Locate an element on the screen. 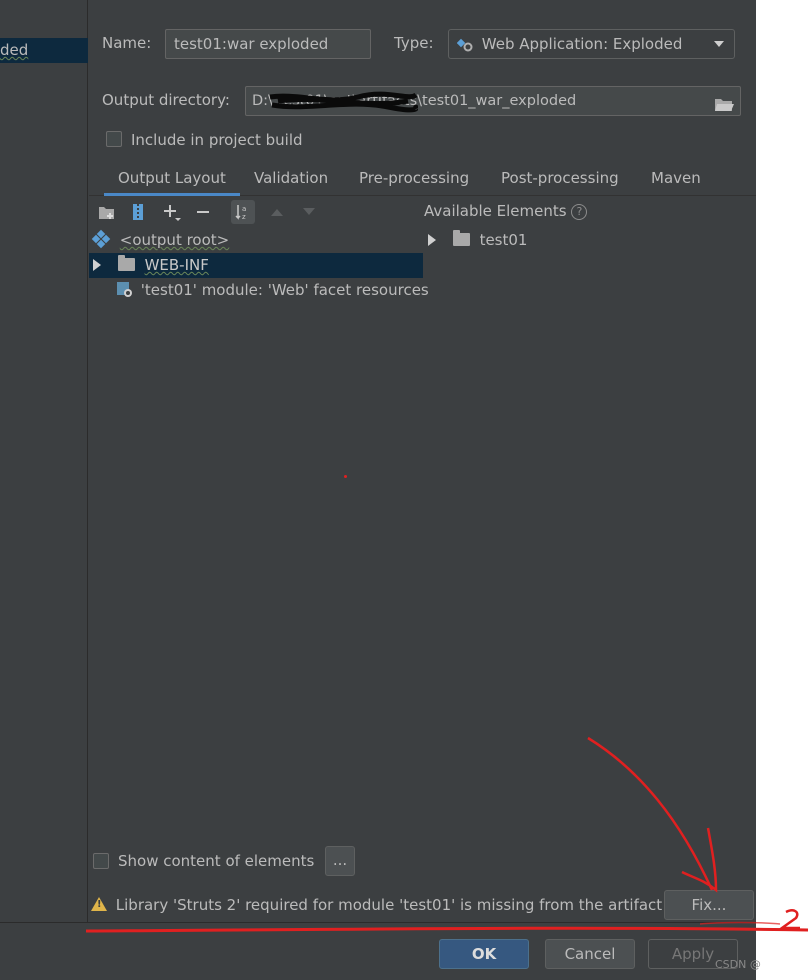 The height and width of the screenshot is (980, 812). move-up-icon is located at coordinates (277, 212).